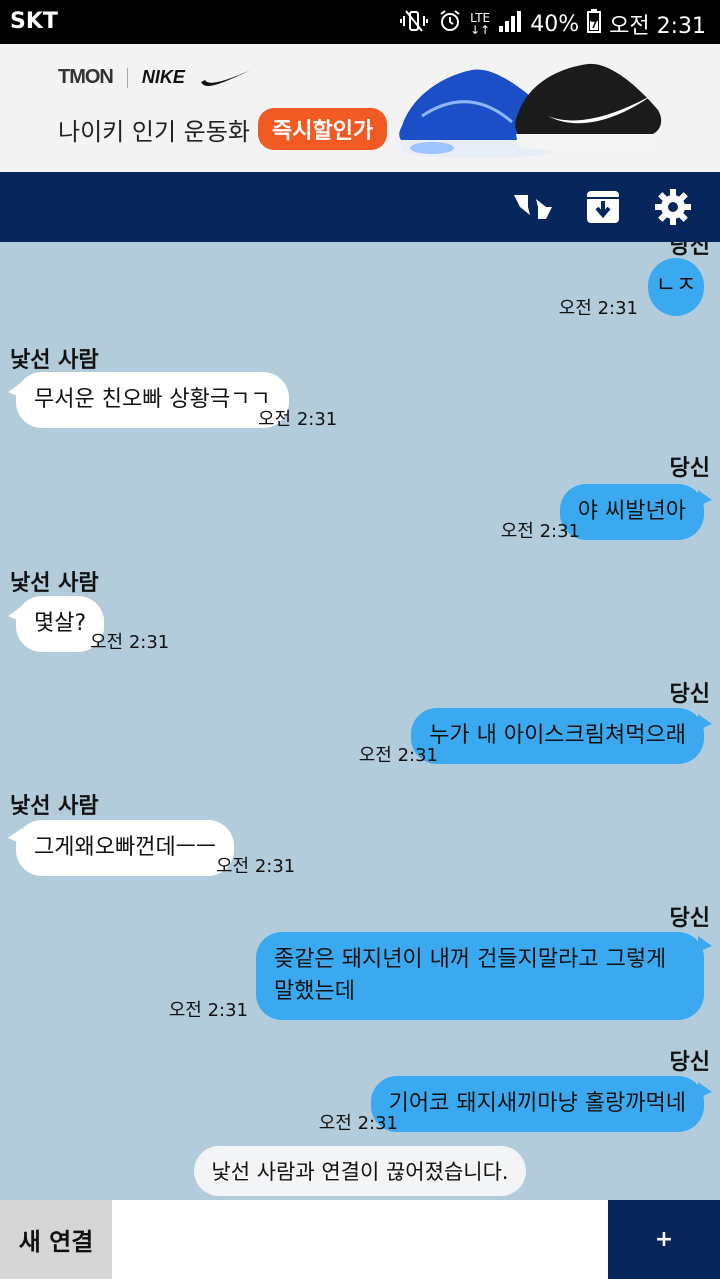  I want to click on carrier-label: SKT, so click(34, 21).